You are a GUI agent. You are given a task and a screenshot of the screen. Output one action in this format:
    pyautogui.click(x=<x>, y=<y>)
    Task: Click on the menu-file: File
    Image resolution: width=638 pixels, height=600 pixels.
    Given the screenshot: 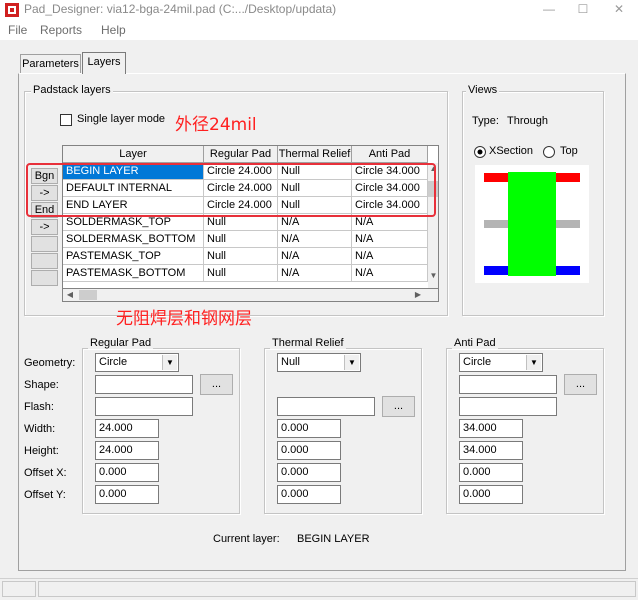 What is the action you would take?
    pyautogui.click(x=17, y=30)
    